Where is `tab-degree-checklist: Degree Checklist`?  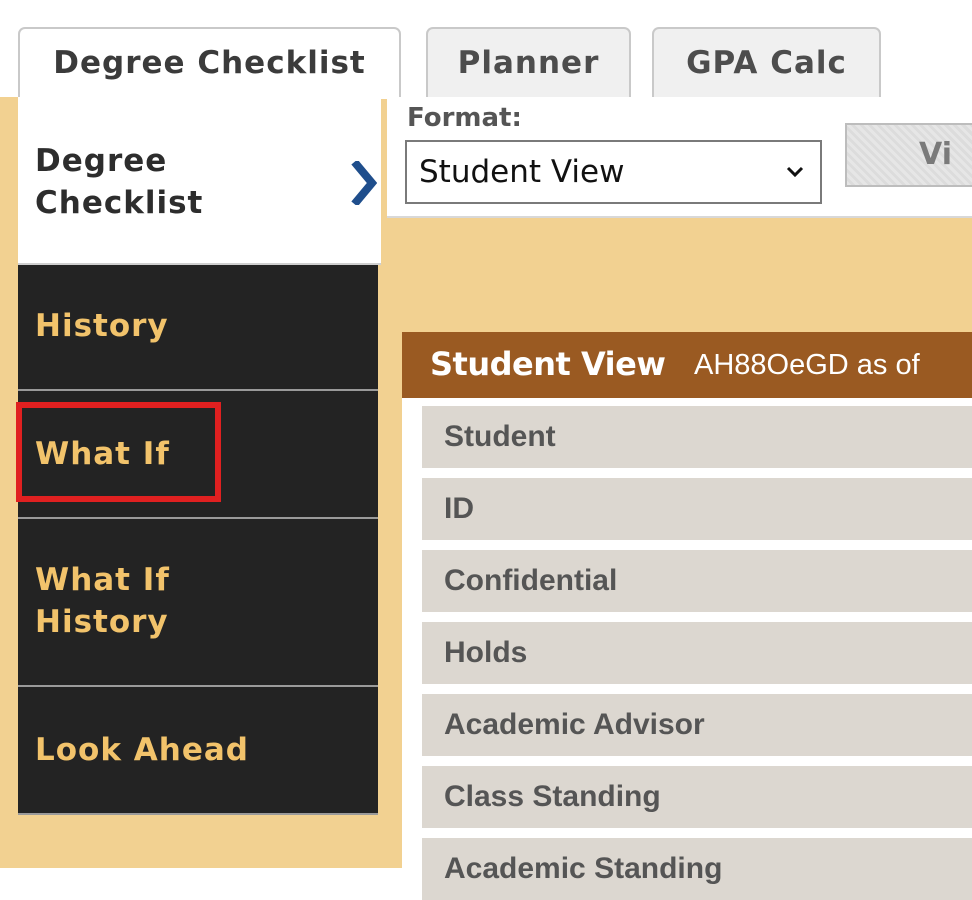
tab-degree-checklist: Degree Checklist is located at coordinates (209, 63).